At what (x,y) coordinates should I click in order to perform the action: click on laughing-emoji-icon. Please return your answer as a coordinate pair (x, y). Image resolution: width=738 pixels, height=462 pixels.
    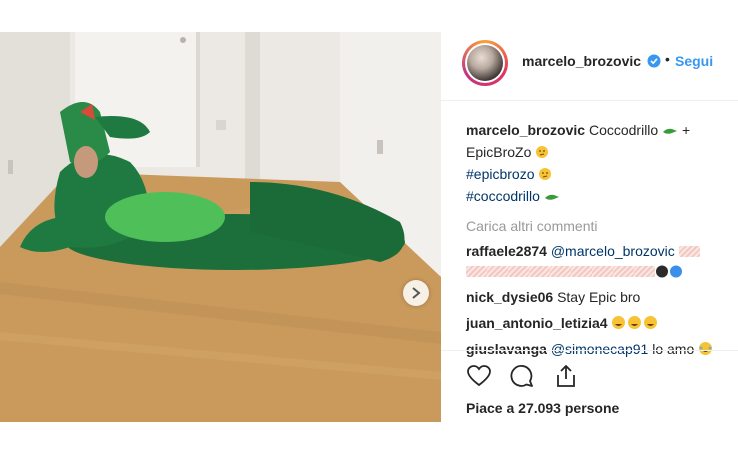
    Looking at the image, I should click on (635, 322).